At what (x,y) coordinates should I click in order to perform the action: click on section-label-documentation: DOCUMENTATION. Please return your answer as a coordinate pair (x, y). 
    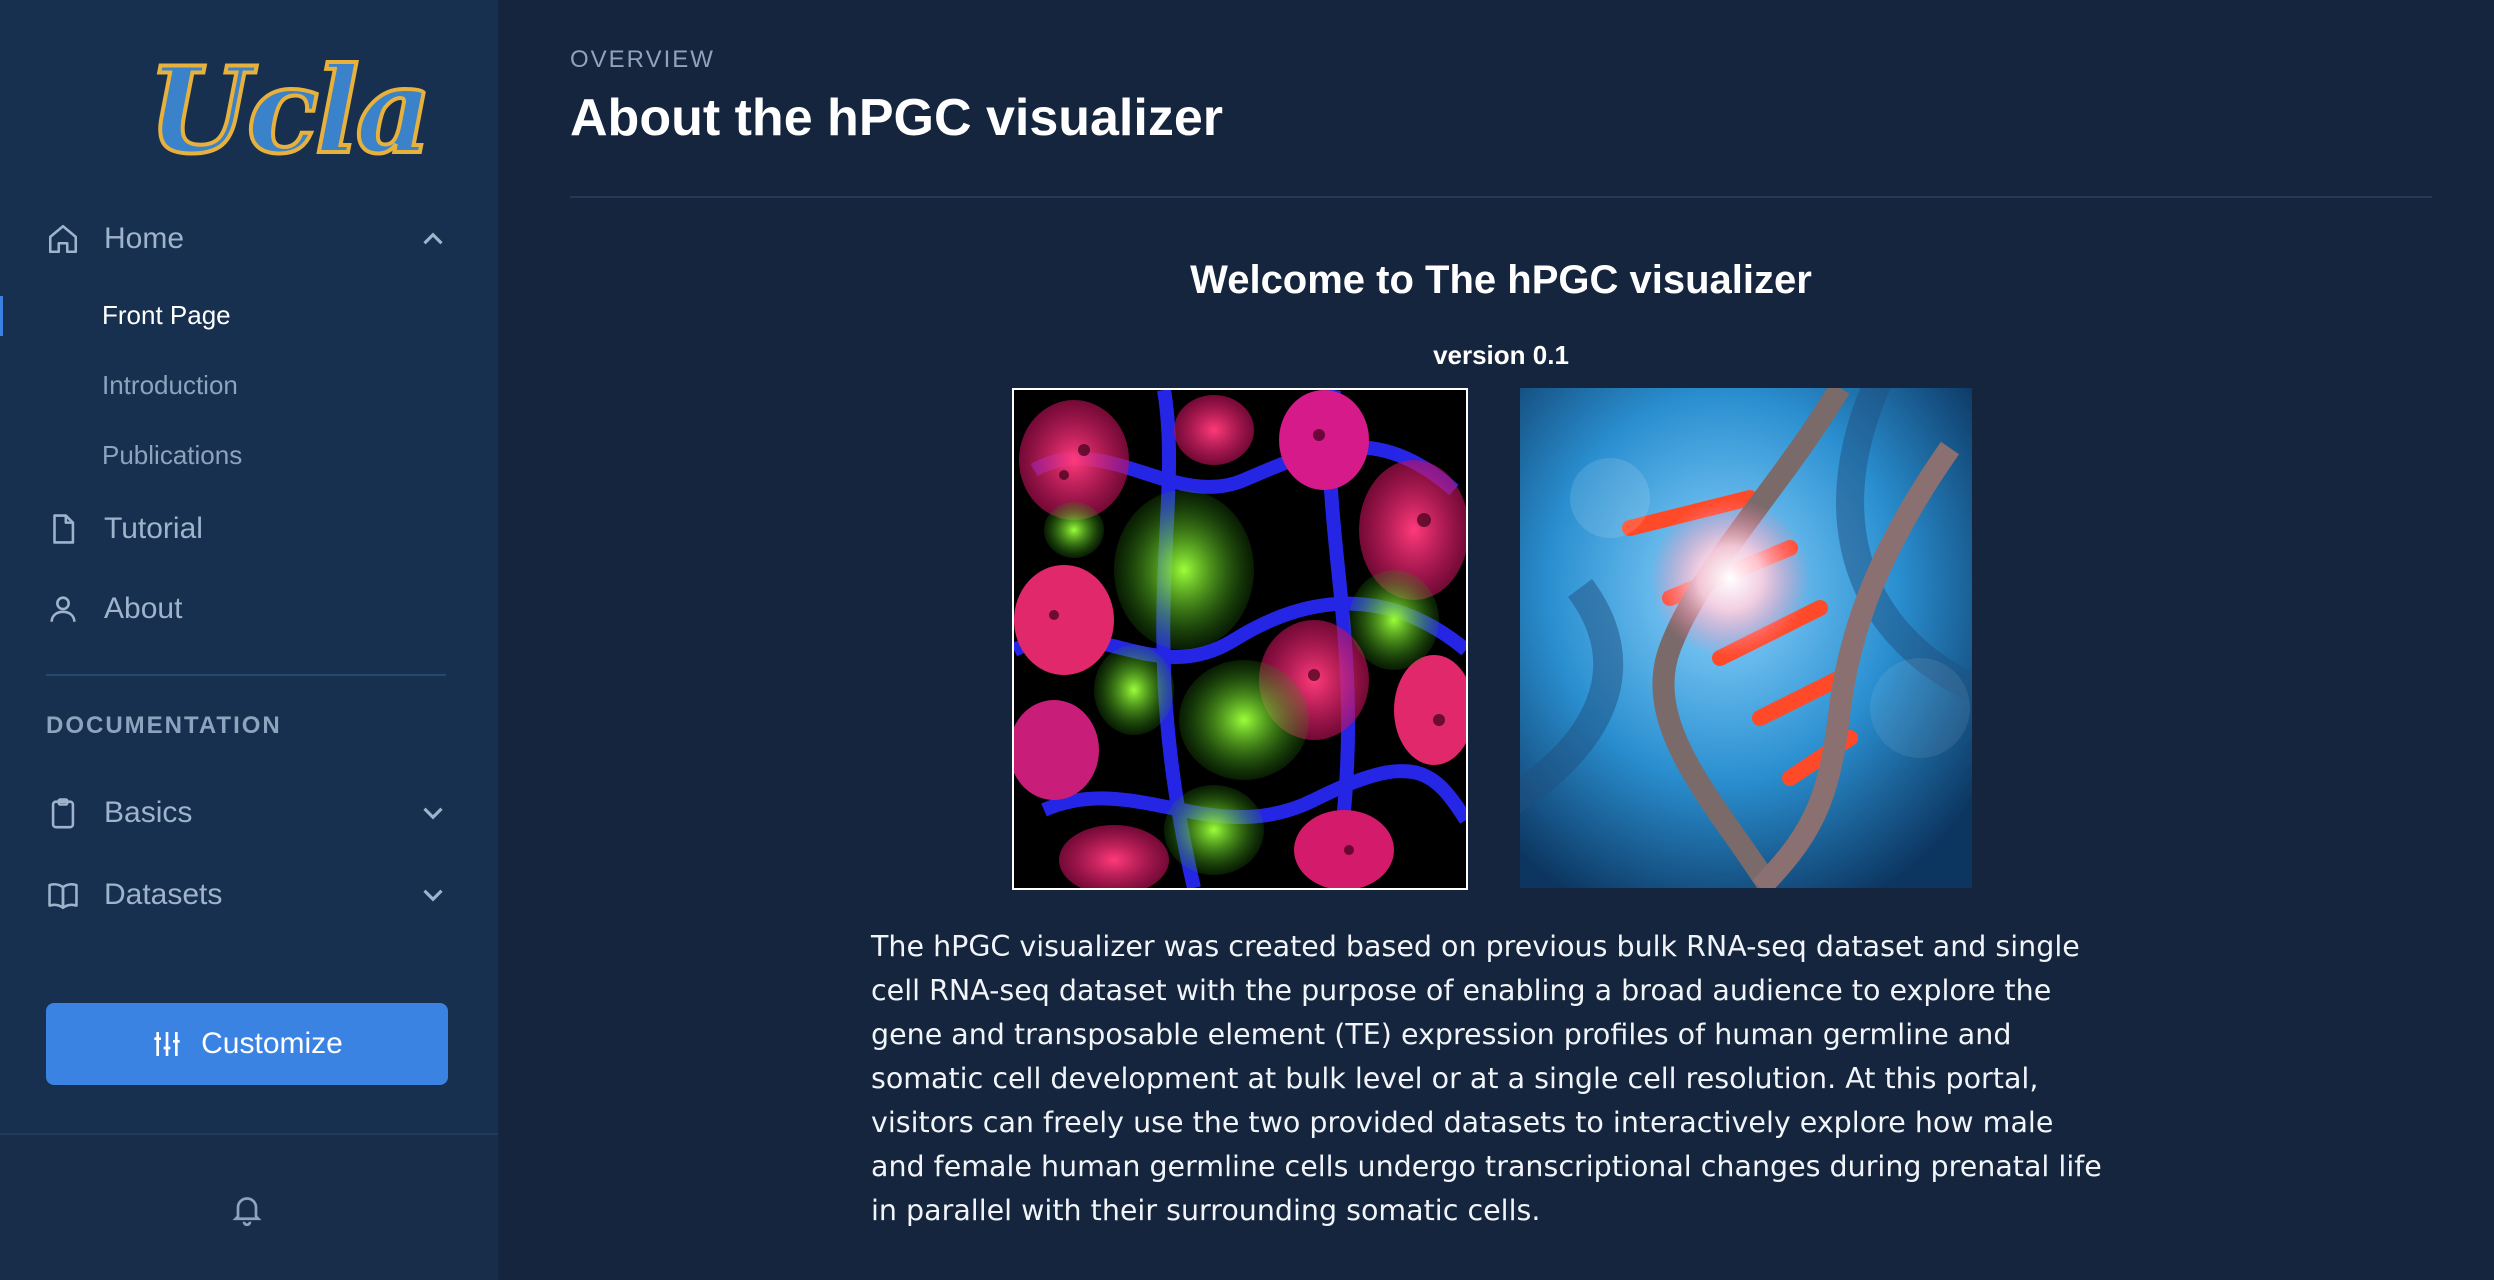
    Looking at the image, I should click on (164, 725).